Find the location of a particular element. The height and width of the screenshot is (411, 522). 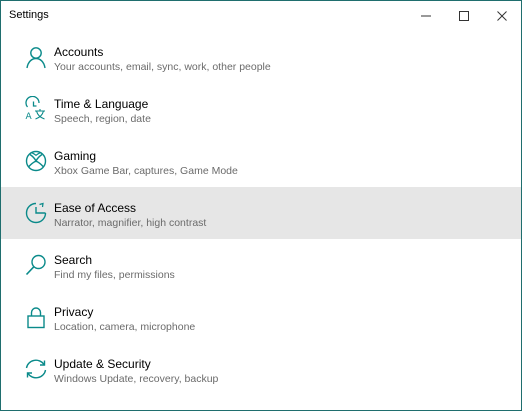

minimize-icon is located at coordinates (426, 16).